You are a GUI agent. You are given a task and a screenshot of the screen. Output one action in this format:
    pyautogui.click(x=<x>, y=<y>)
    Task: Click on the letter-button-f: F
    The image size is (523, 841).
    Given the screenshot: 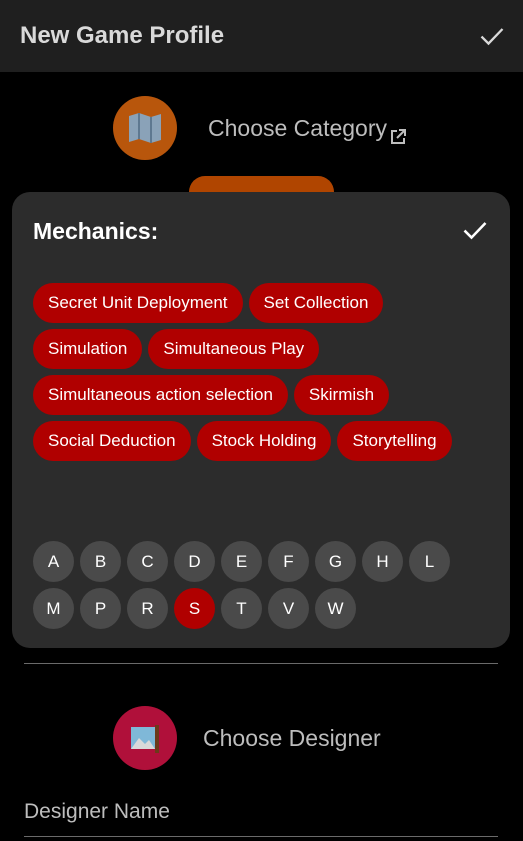 What is the action you would take?
    pyautogui.click(x=288, y=561)
    